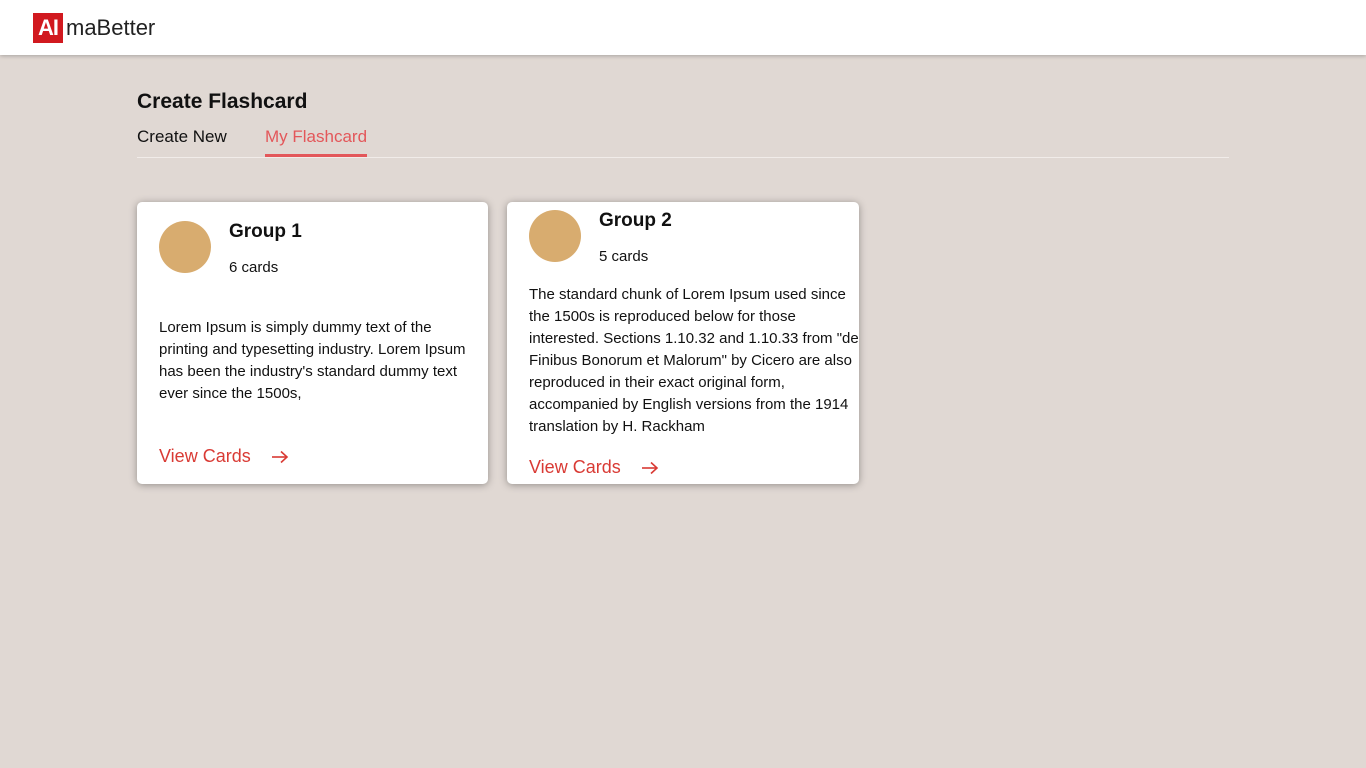 This screenshot has width=1366, height=768. I want to click on group-title: Group 2, so click(635, 220).